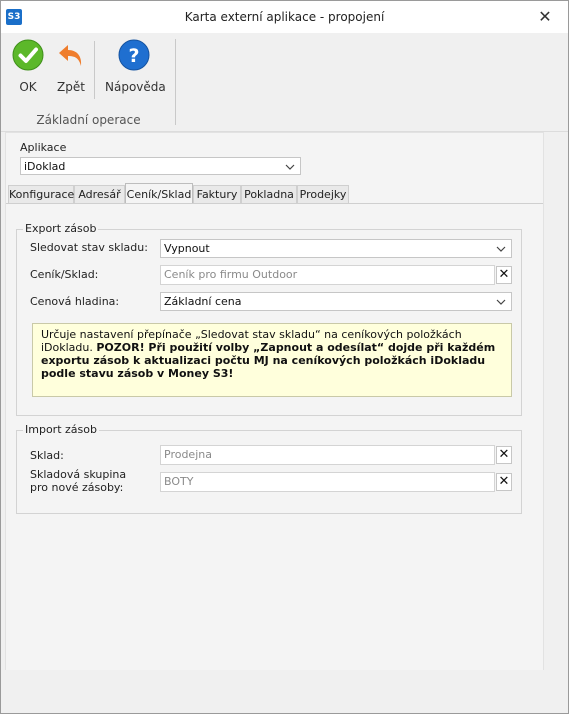  What do you see at coordinates (28, 55) in the screenshot?
I see `check-circle-icon` at bounding box center [28, 55].